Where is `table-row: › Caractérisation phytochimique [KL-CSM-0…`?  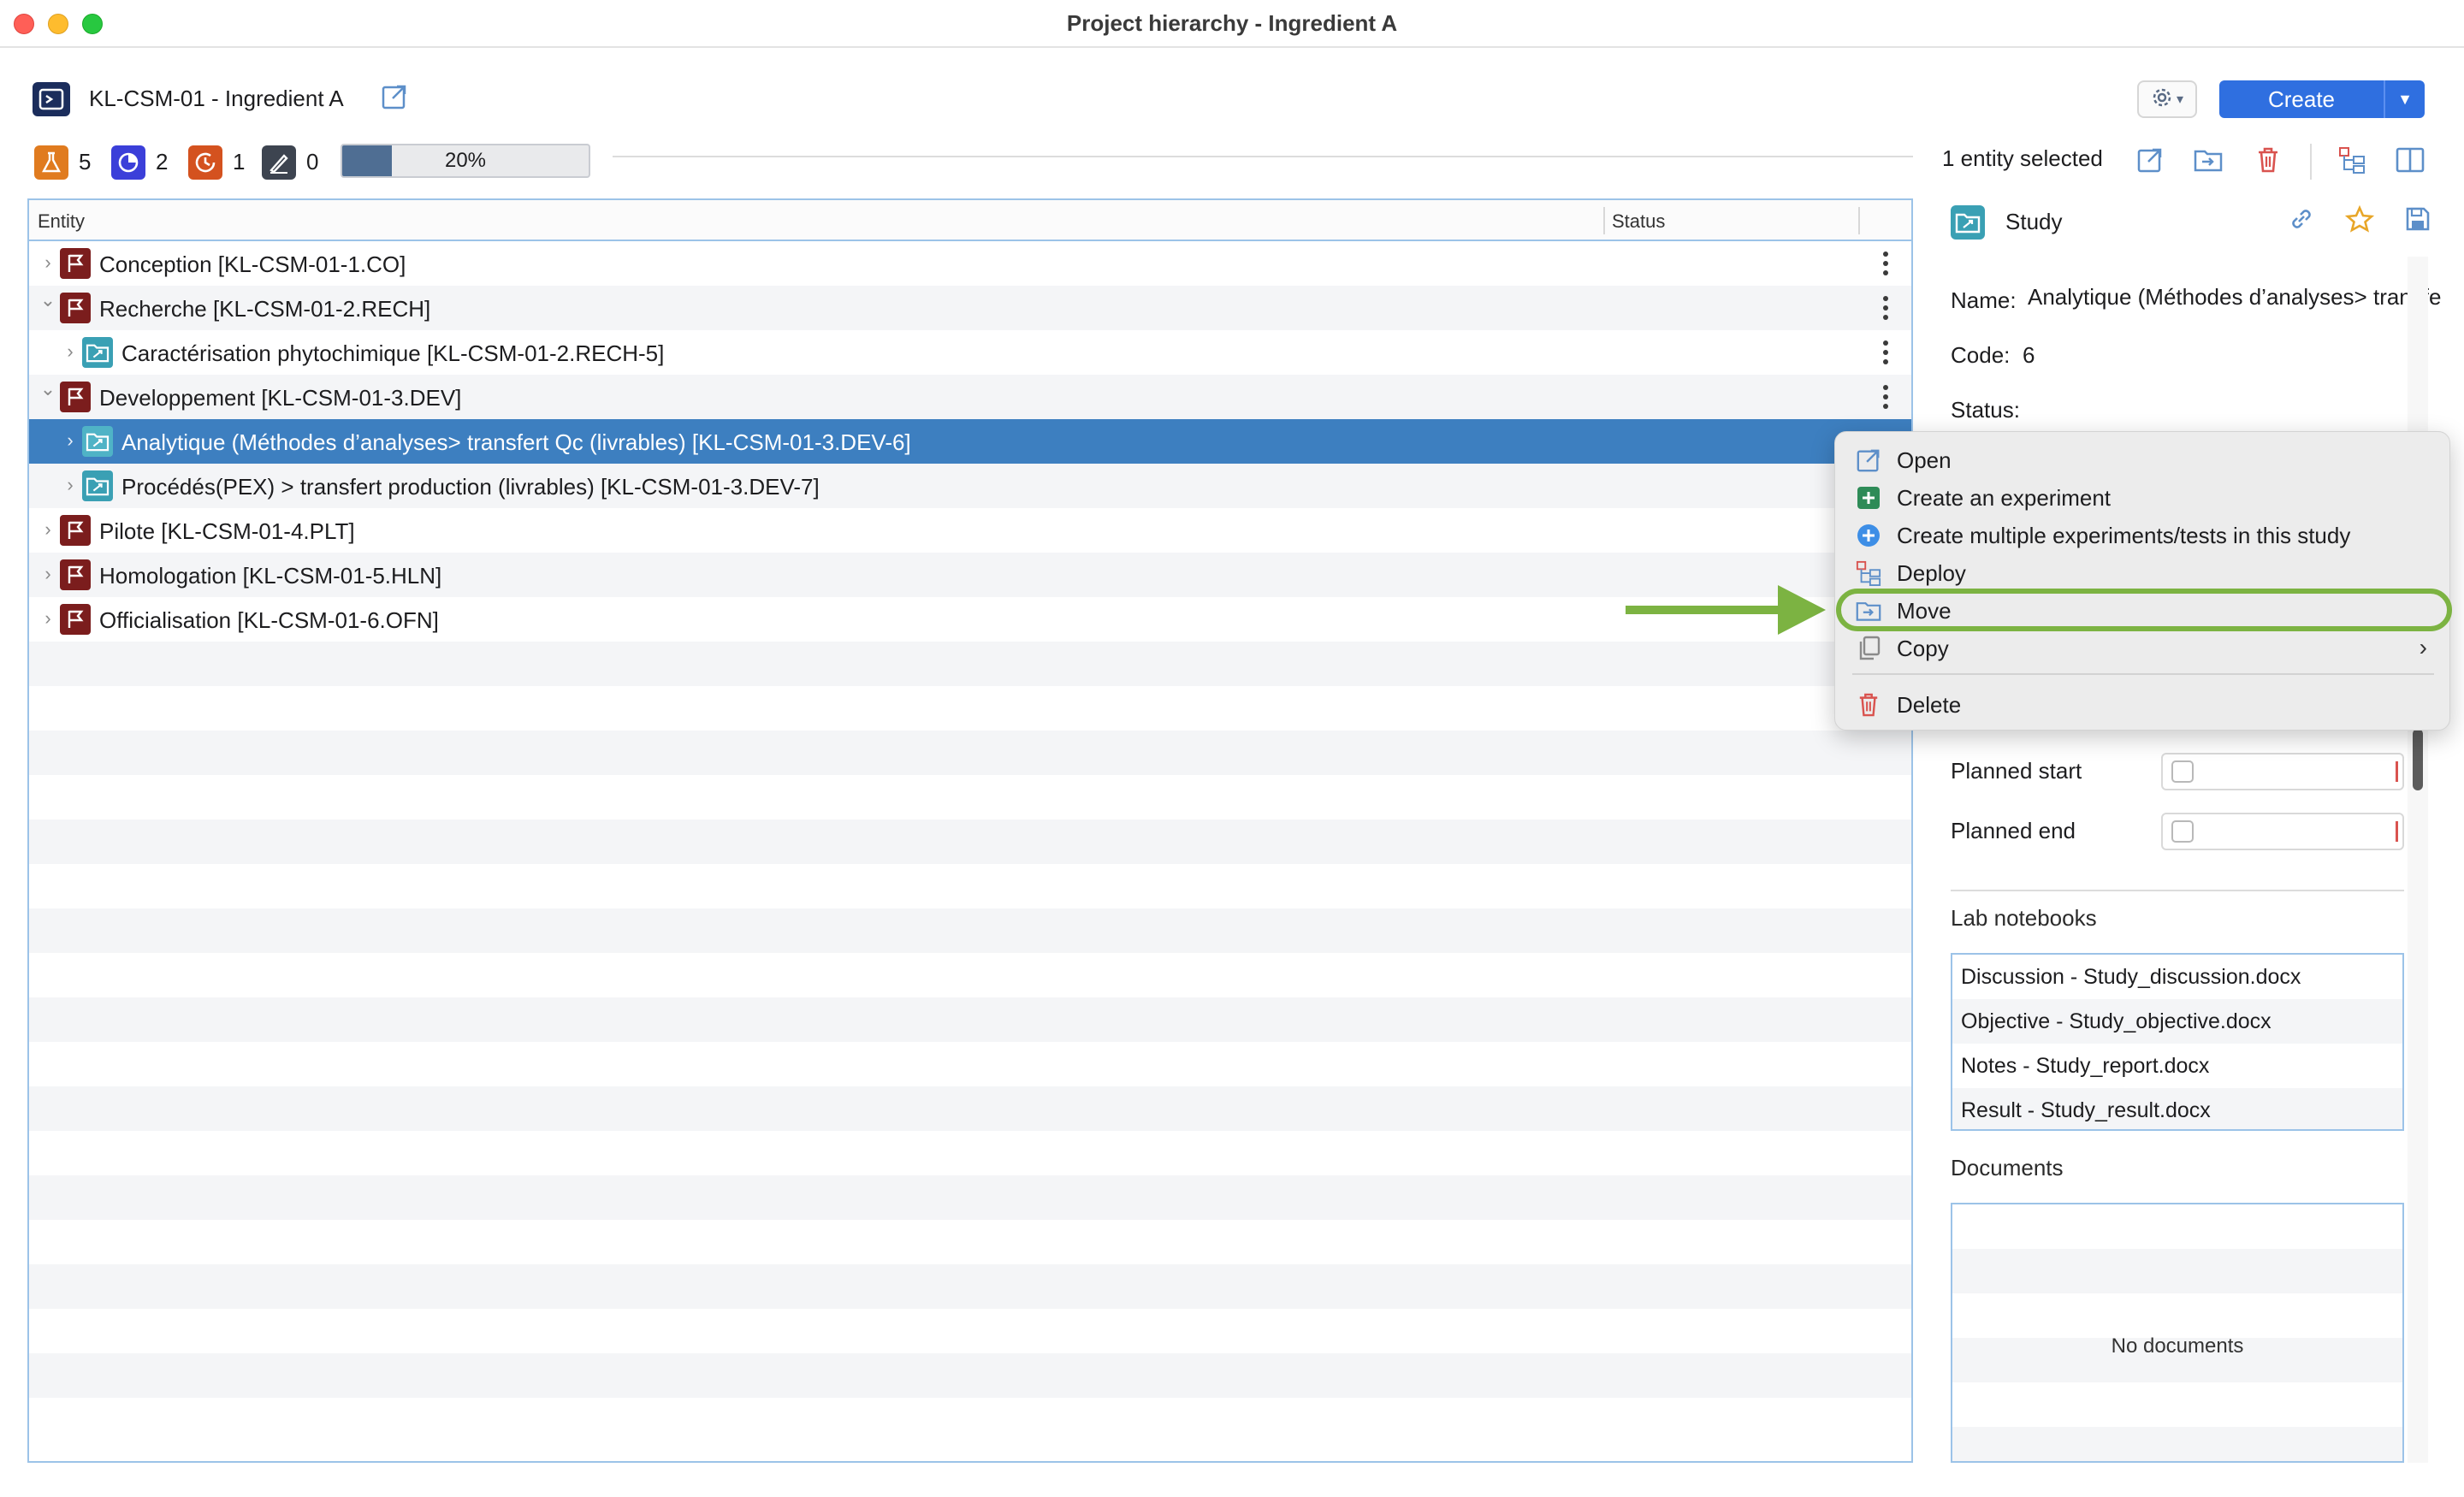 table-row: › Caractérisation phytochimique [KL-CSM-0… is located at coordinates (970, 352).